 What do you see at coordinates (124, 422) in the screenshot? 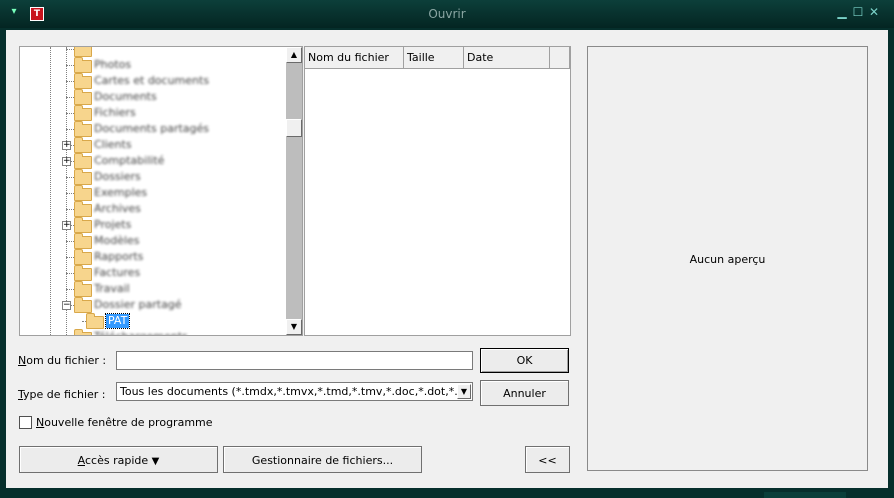
I see `new-window-checkbox-label: Nouvelle fenêtre de programme` at bounding box center [124, 422].